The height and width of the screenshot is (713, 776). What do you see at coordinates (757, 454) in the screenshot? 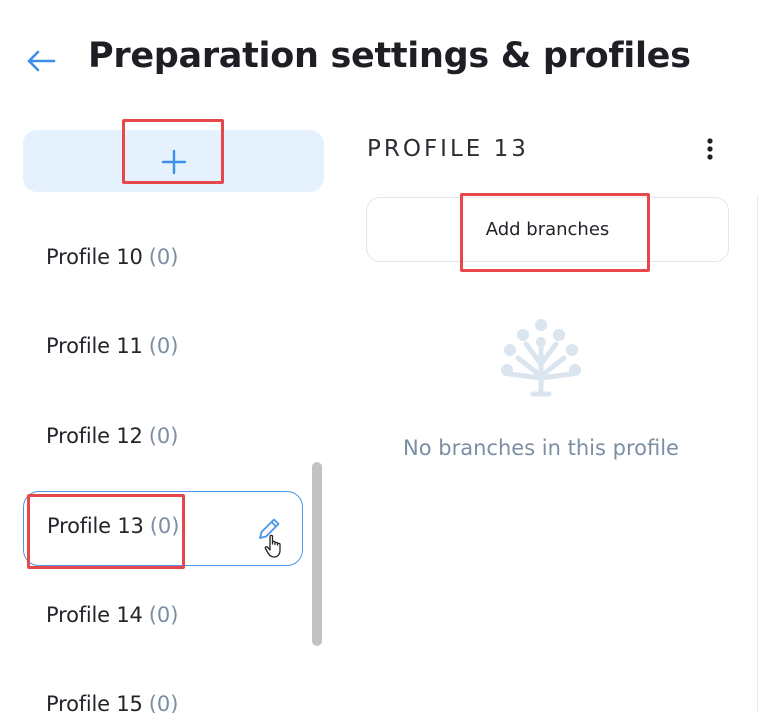
I see `panel-divider` at bounding box center [757, 454].